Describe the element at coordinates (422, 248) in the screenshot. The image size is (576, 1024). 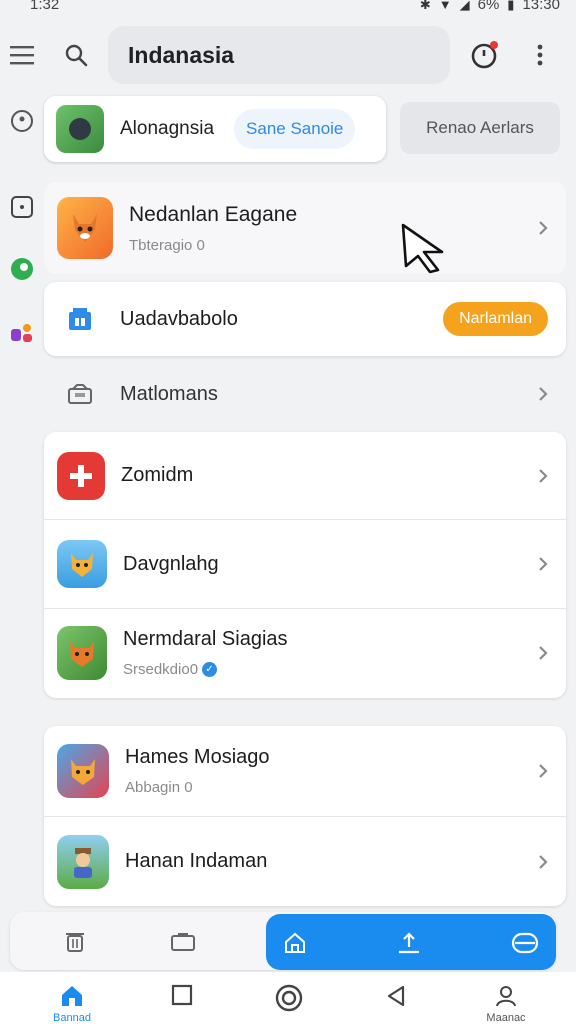
I see `cursor-pointer-icon` at that location.